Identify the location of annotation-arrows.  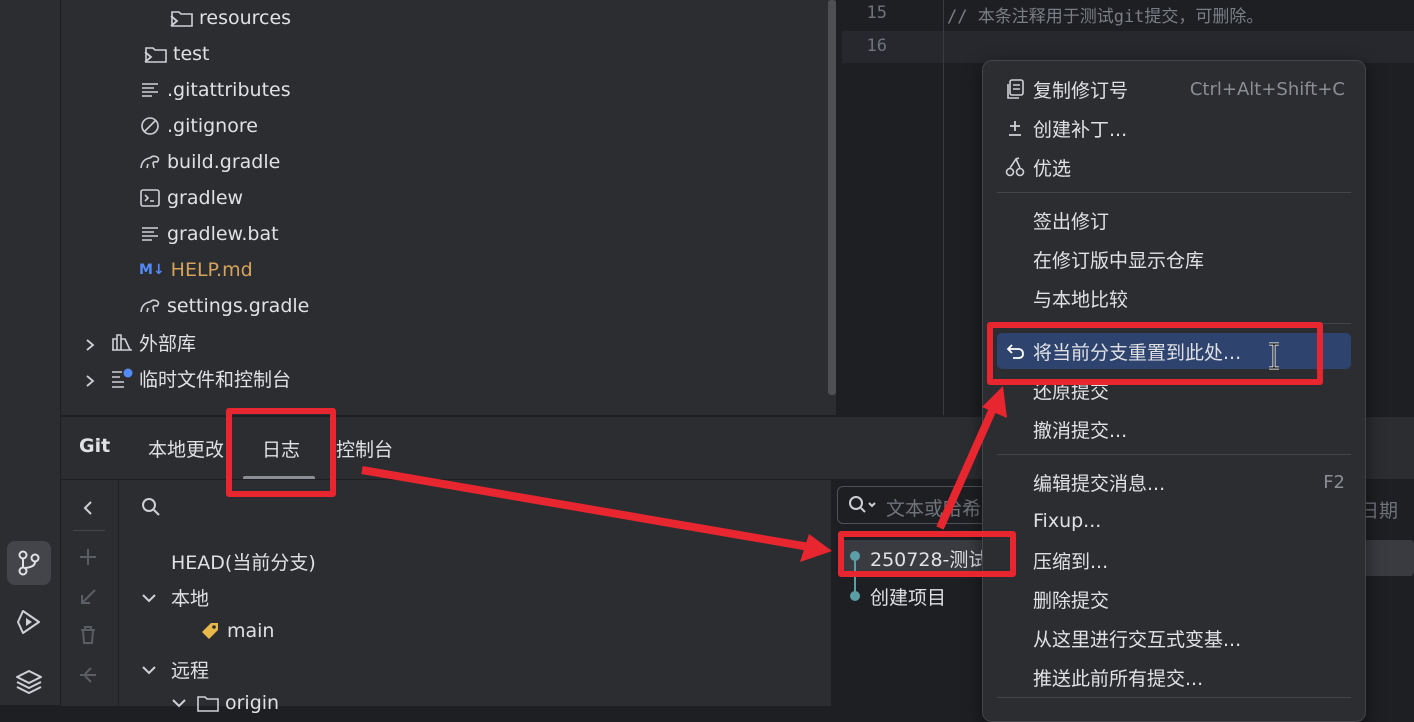
(684, 474).